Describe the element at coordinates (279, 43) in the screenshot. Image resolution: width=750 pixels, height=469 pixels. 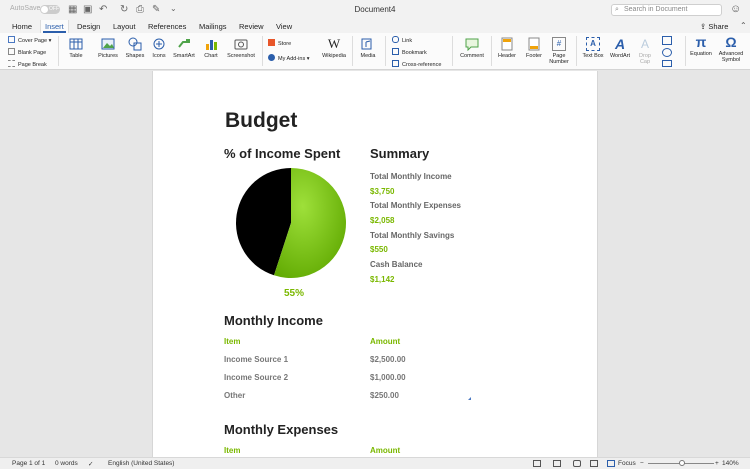
I see `store-button: Store` at that location.